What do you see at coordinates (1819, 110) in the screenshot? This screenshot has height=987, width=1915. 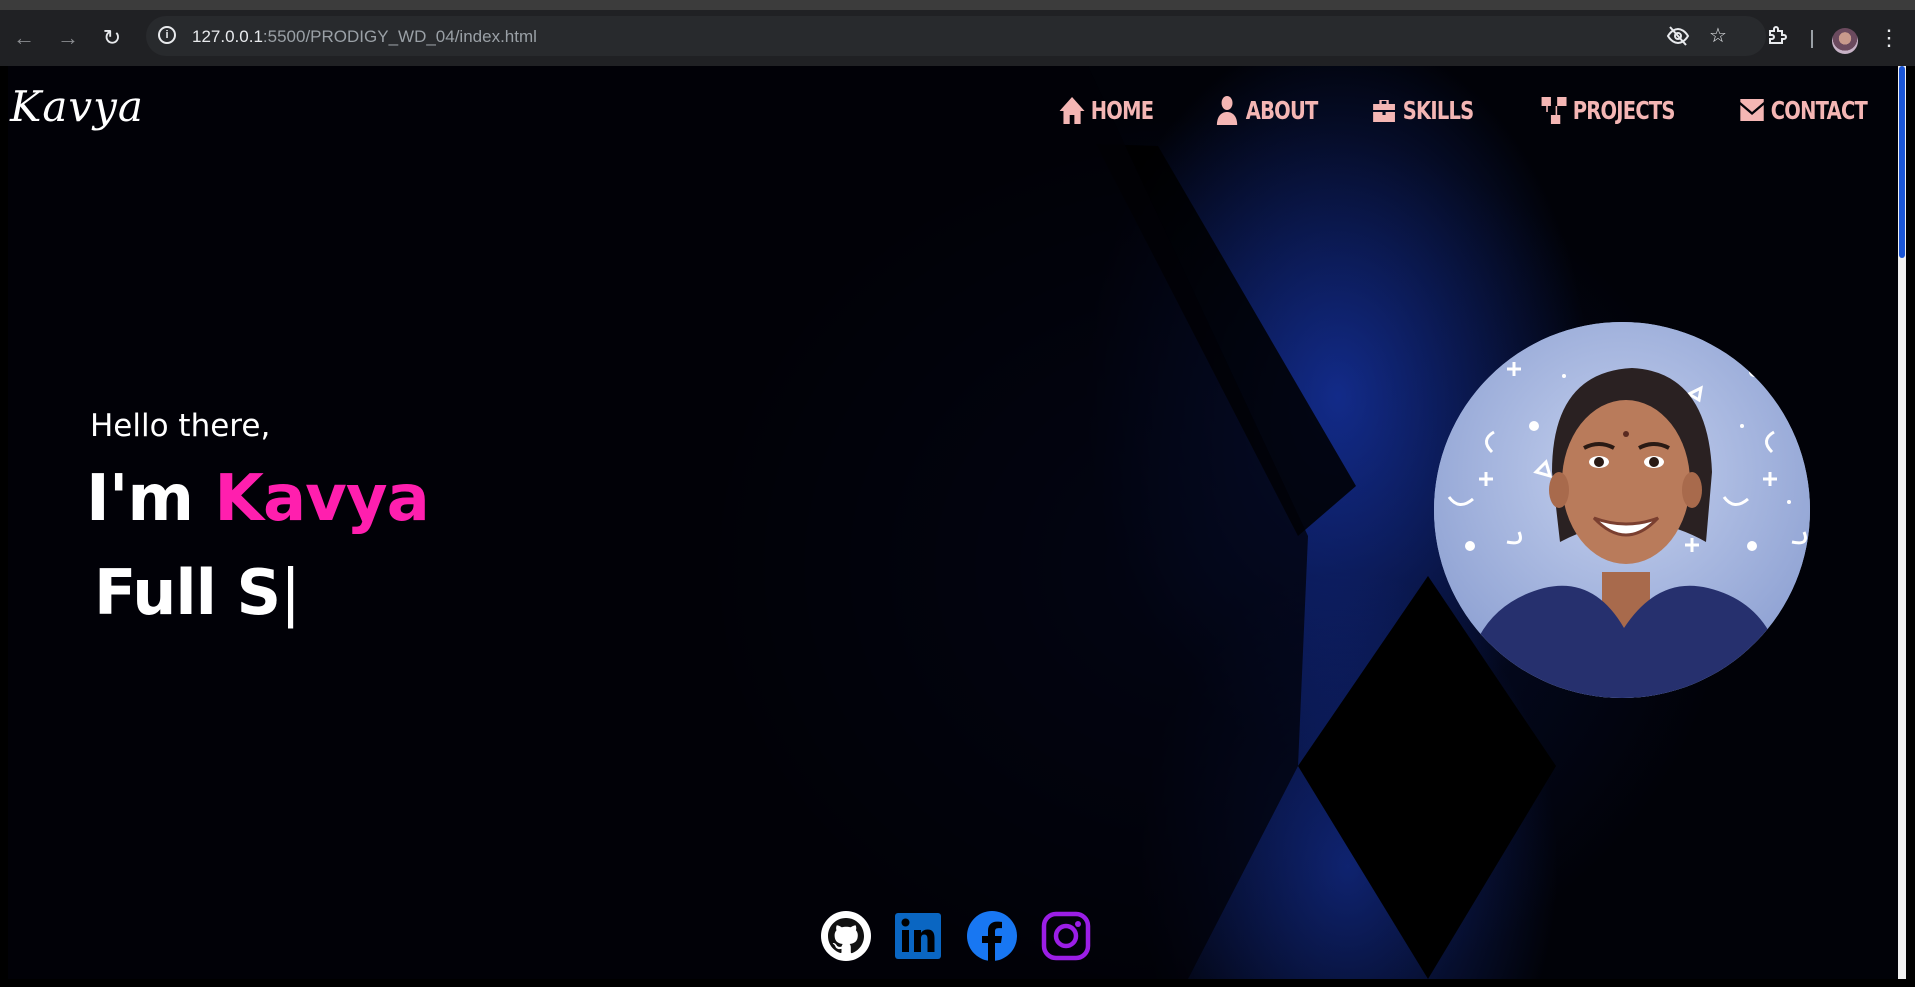 I see `nav-contact-label: CONTACT` at bounding box center [1819, 110].